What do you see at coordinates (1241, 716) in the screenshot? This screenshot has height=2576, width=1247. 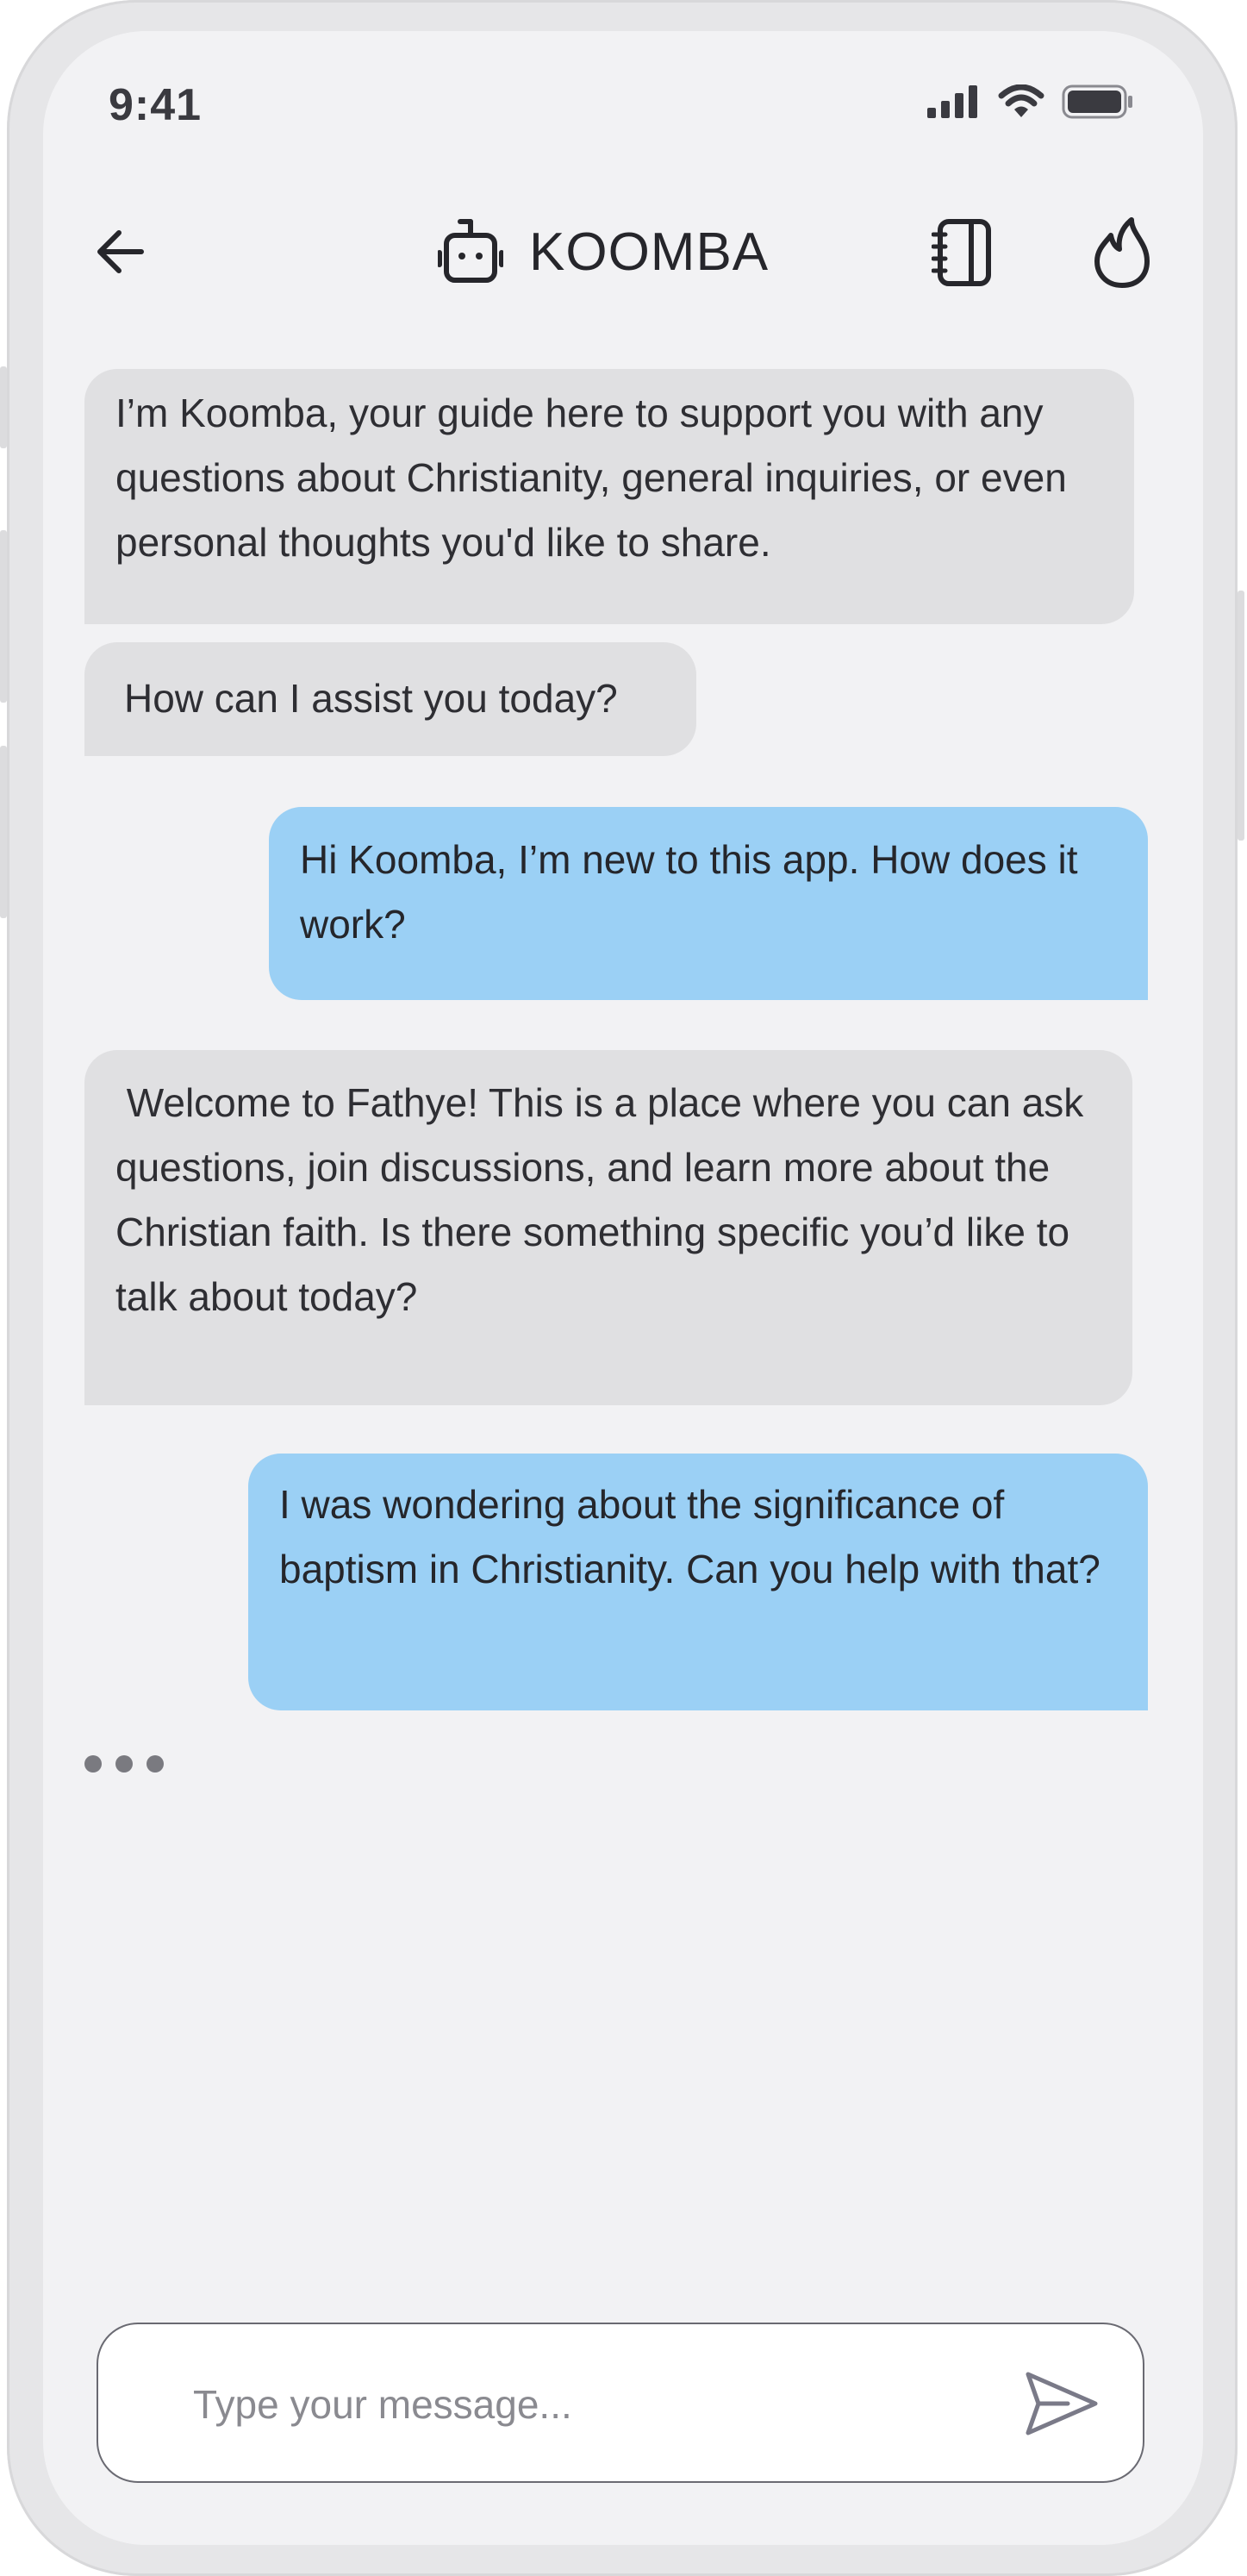 I see `power-button` at bounding box center [1241, 716].